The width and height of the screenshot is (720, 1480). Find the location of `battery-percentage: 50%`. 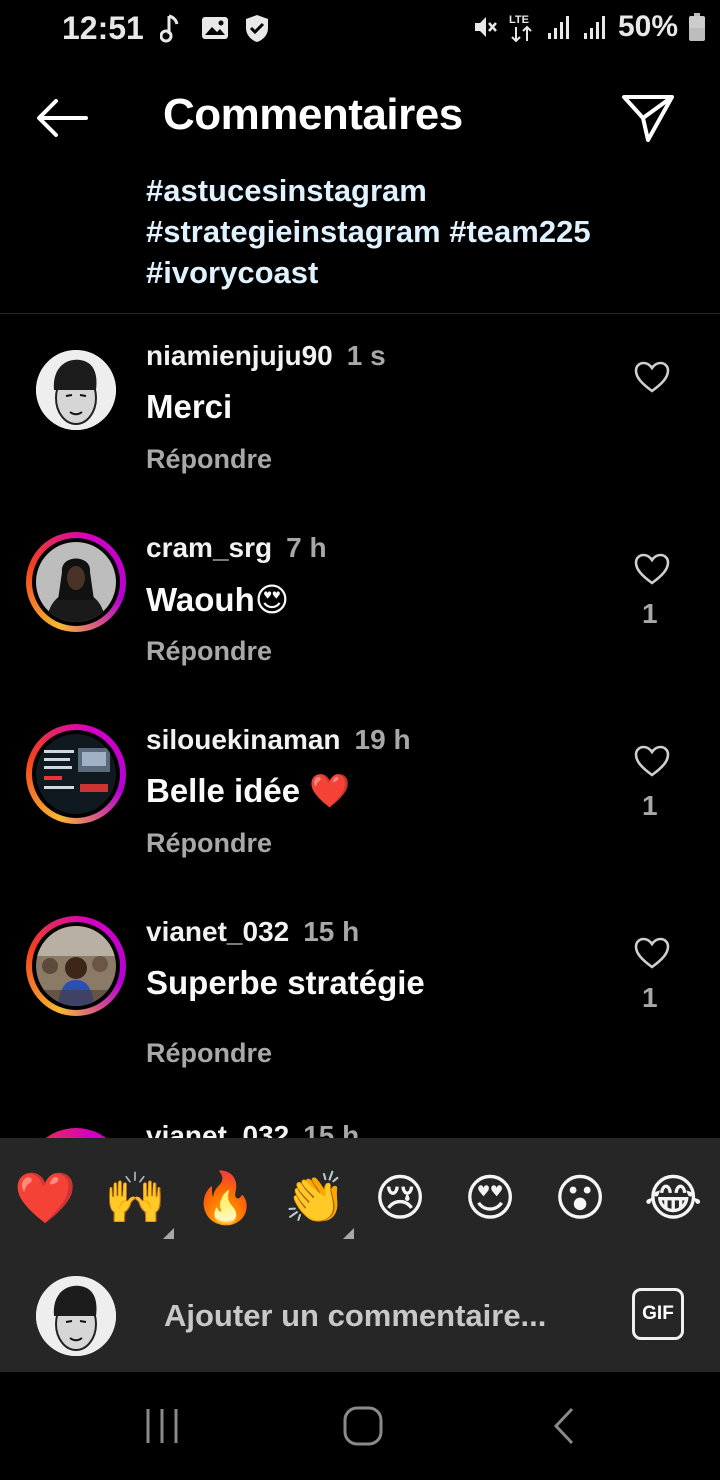

battery-percentage: 50% is located at coordinates (647, 26).